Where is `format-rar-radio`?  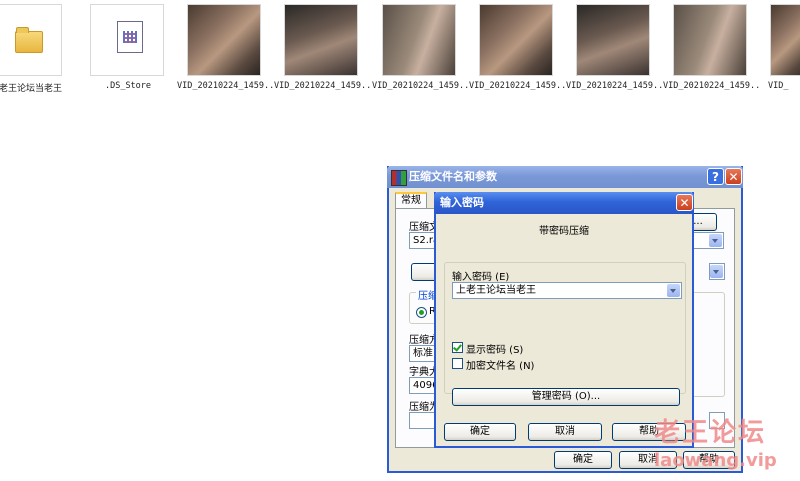 format-rar-radio is located at coordinates (421, 312).